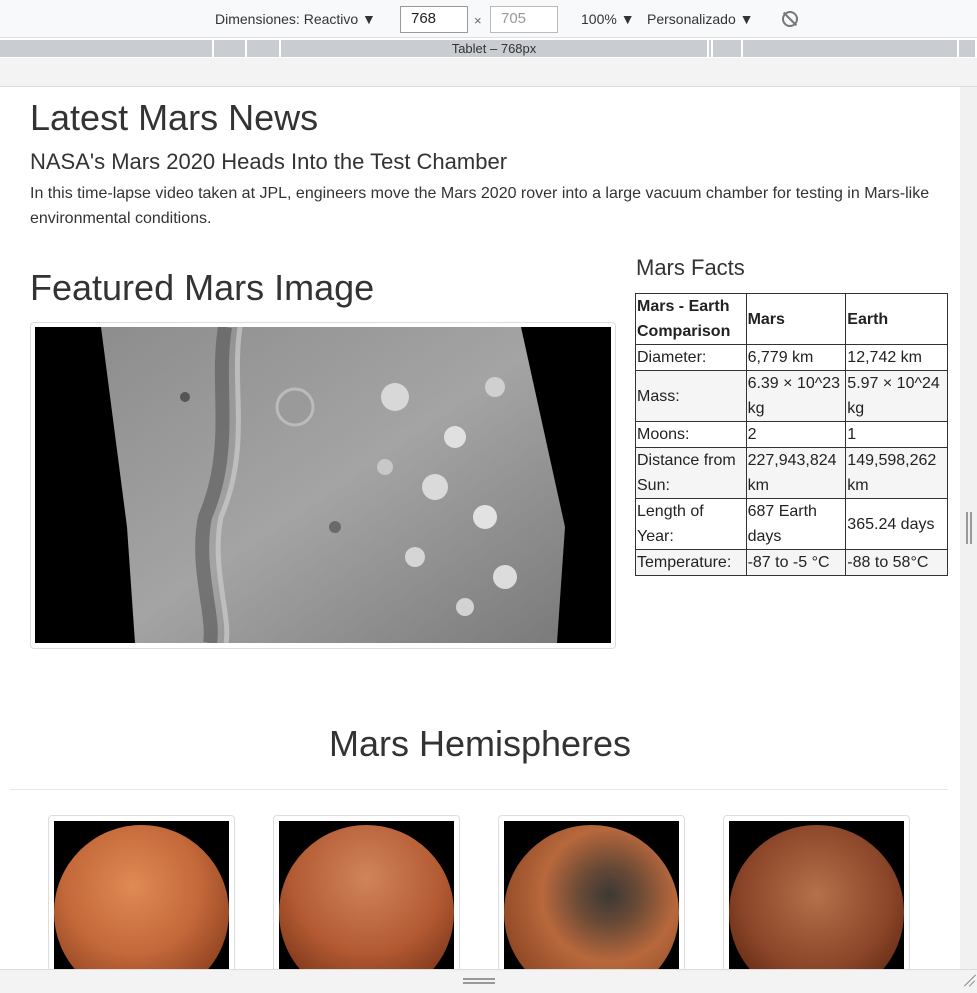  What do you see at coordinates (796, 396) in the screenshot?
I see `facts-cell: 6.39 × 10^23 kg` at bounding box center [796, 396].